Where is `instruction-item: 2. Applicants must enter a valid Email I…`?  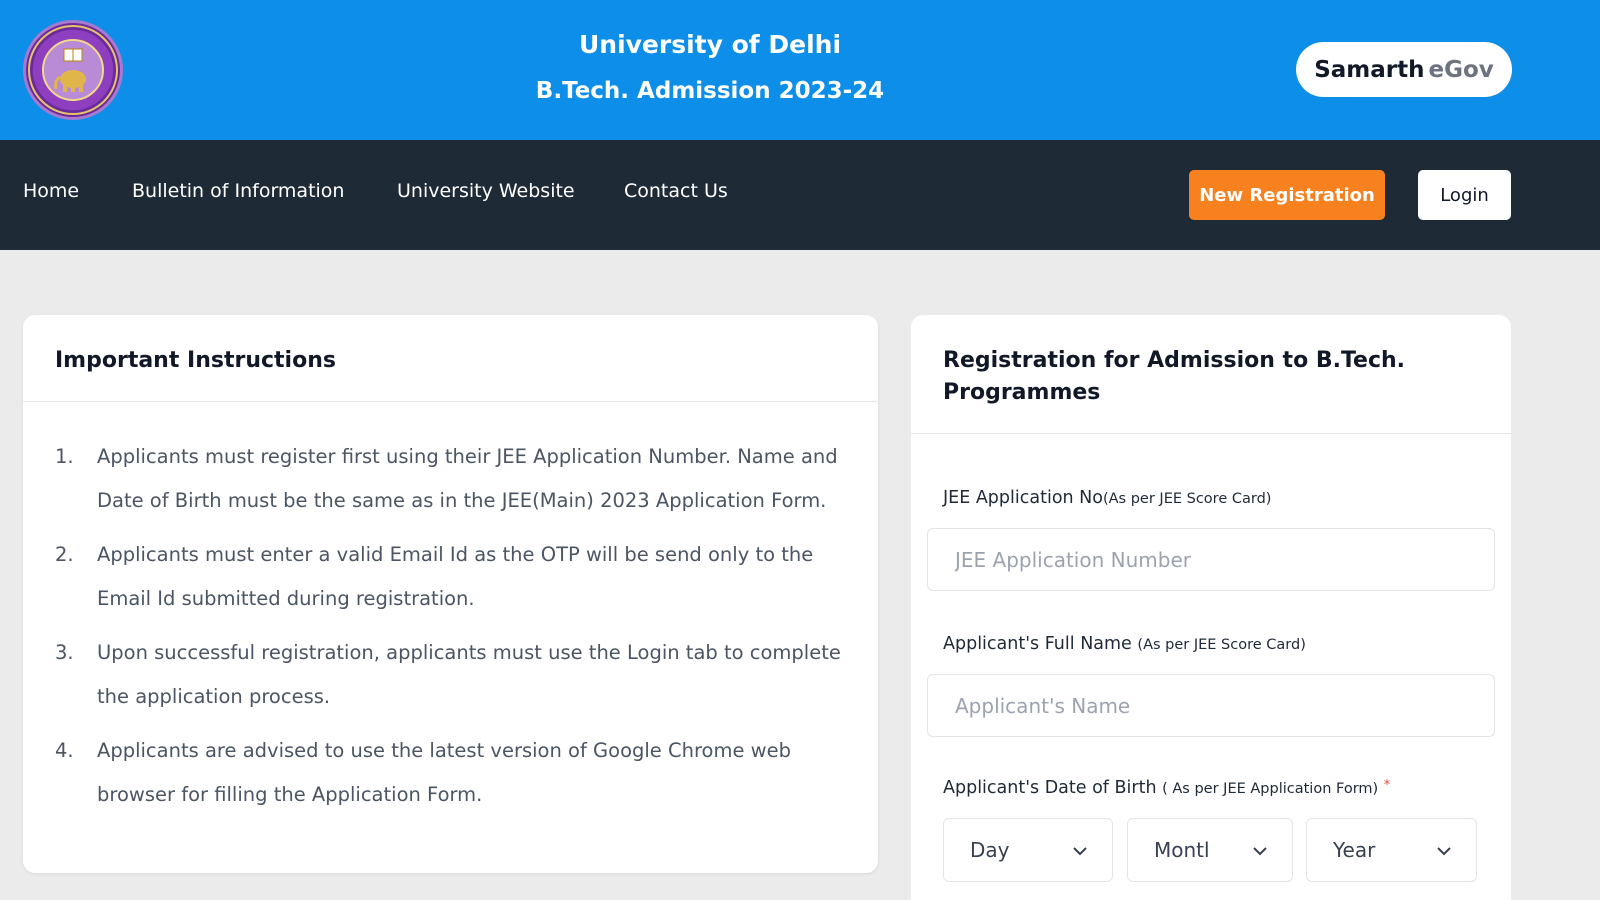 instruction-item: 2. Applicants must enter a valid Email I… is located at coordinates (450, 577).